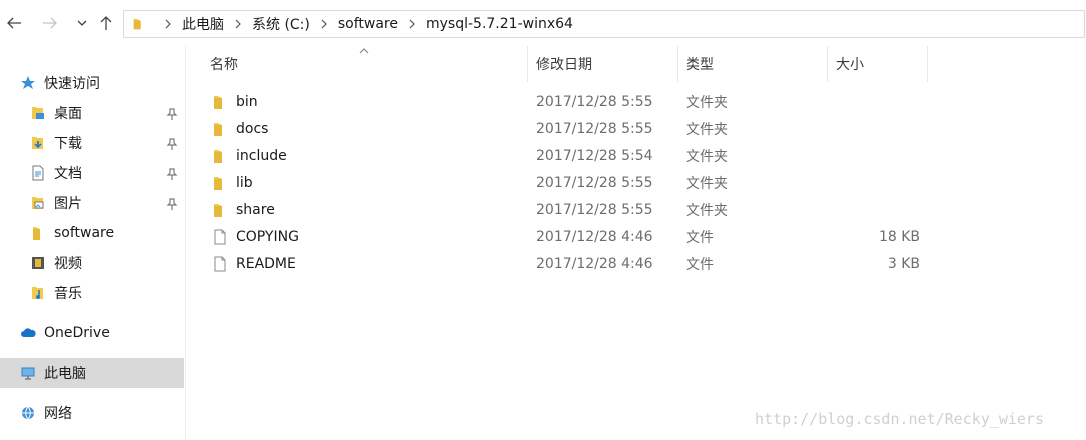 The image size is (1086, 440). Describe the element at coordinates (899, 236) in the screenshot. I see `file-size: 18 KB` at that location.